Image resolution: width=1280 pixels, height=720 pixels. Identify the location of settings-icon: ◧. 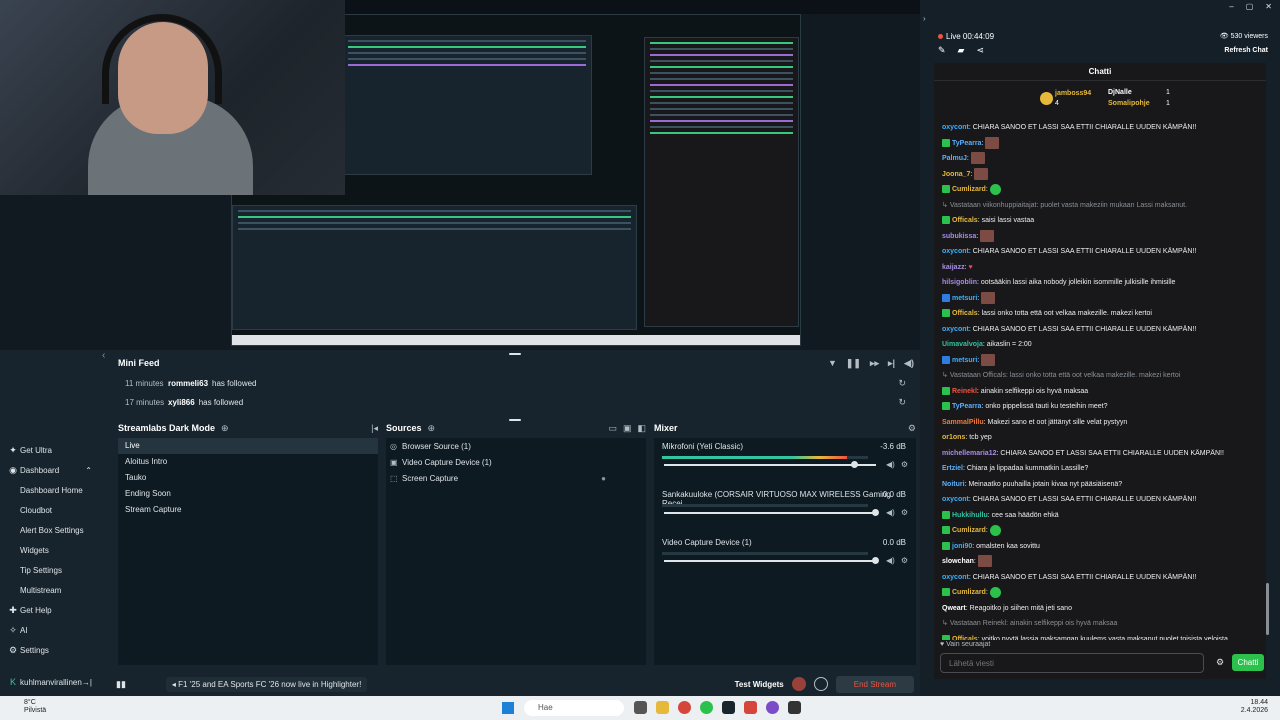
(641, 428).